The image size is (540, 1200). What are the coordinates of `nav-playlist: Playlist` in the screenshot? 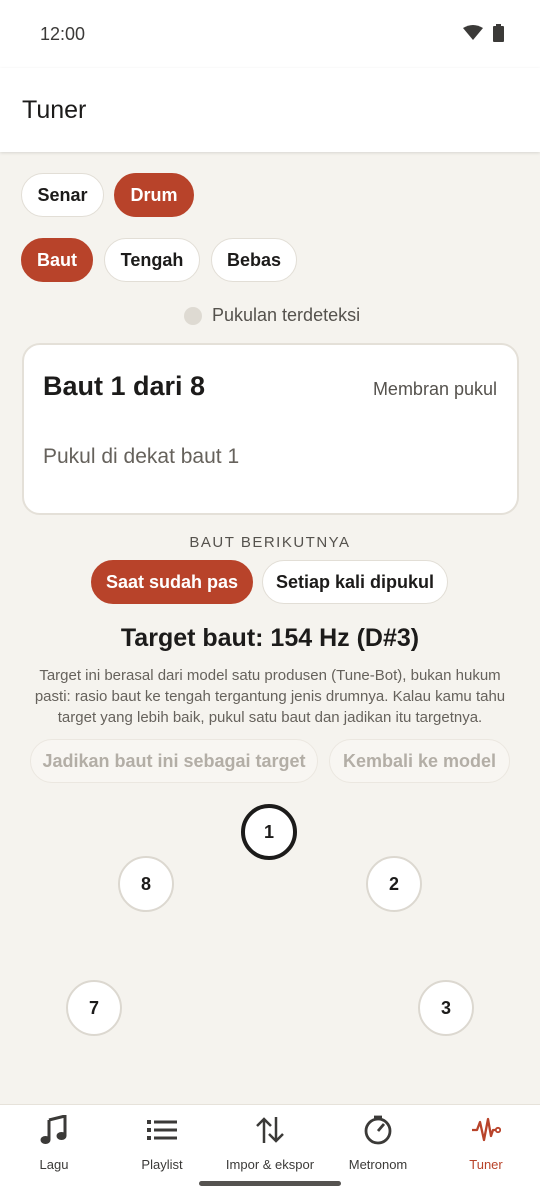 It's located at (162, 1145).